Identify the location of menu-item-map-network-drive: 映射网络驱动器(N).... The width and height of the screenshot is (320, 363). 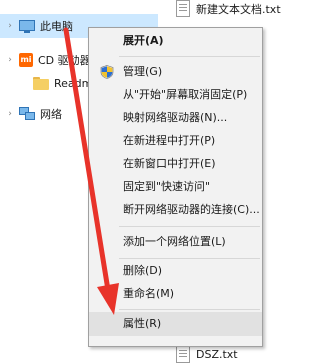
(175, 118).